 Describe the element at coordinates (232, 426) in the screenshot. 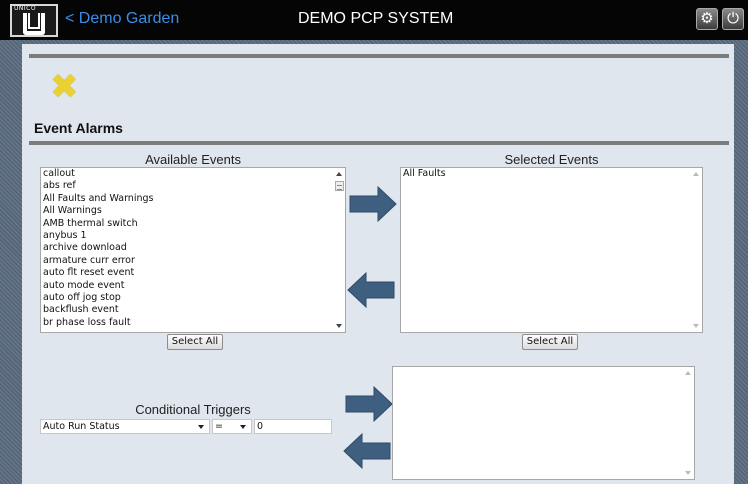

I see `trigger-operator-select: =` at that location.